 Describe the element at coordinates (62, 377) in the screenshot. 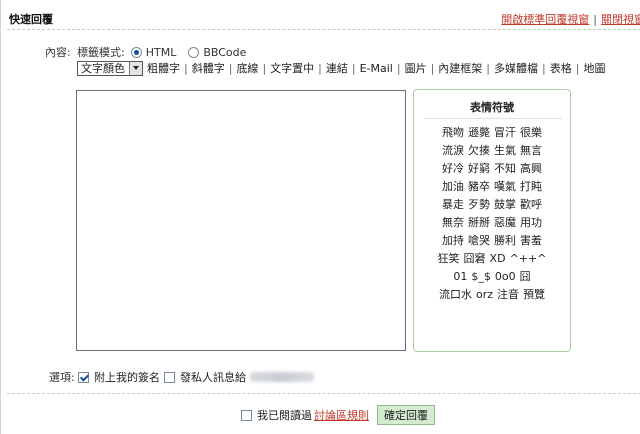

I see `options-label: 選項:` at that location.